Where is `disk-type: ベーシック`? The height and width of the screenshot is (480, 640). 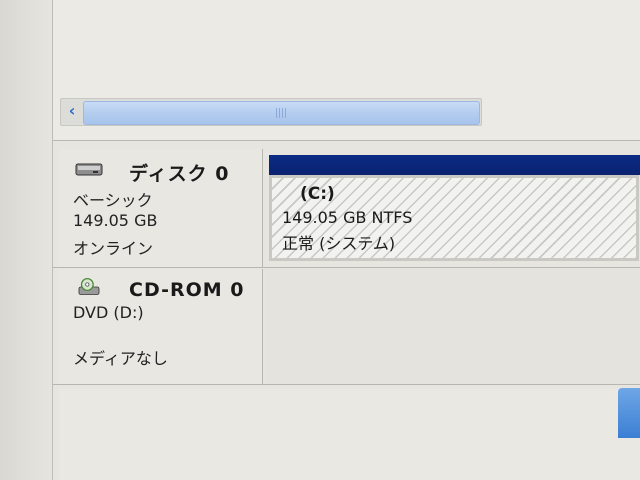
disk-type: ベーシック is located at coordinates (113, 200).